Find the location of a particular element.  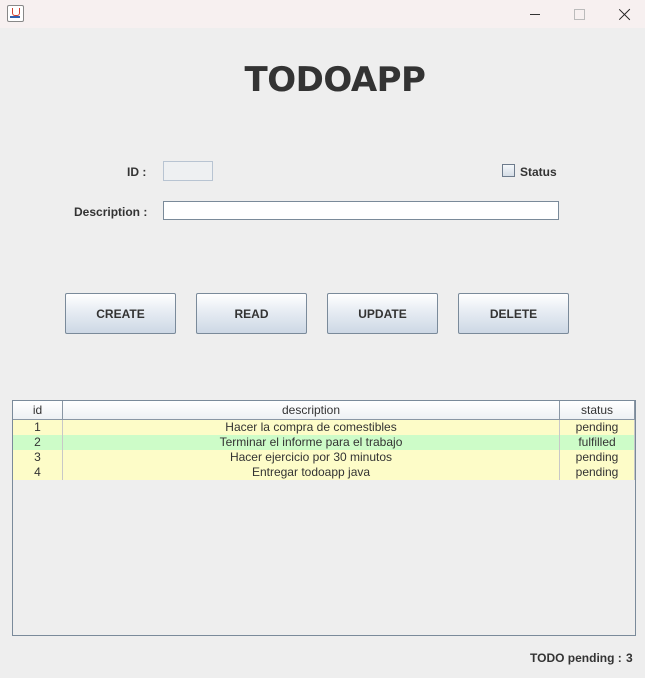

table-header: id description status is located at coordinates (324, 410).